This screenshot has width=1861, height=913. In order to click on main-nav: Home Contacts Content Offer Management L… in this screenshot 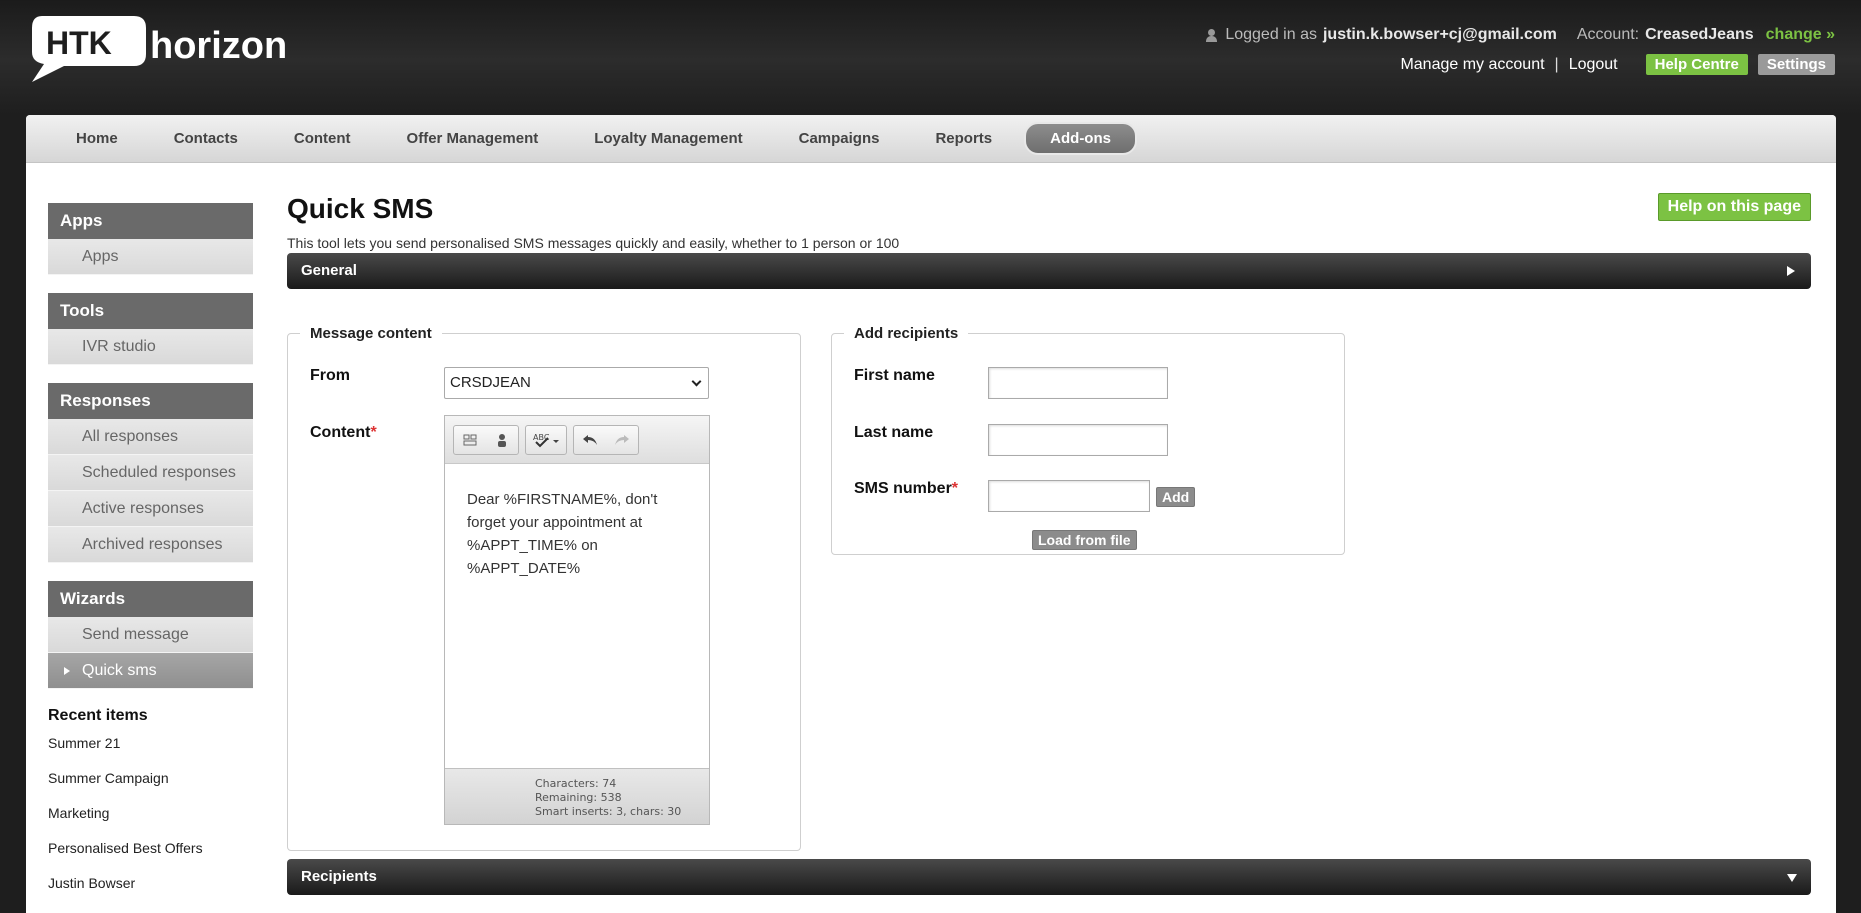, I will do `click(931, 139)`.